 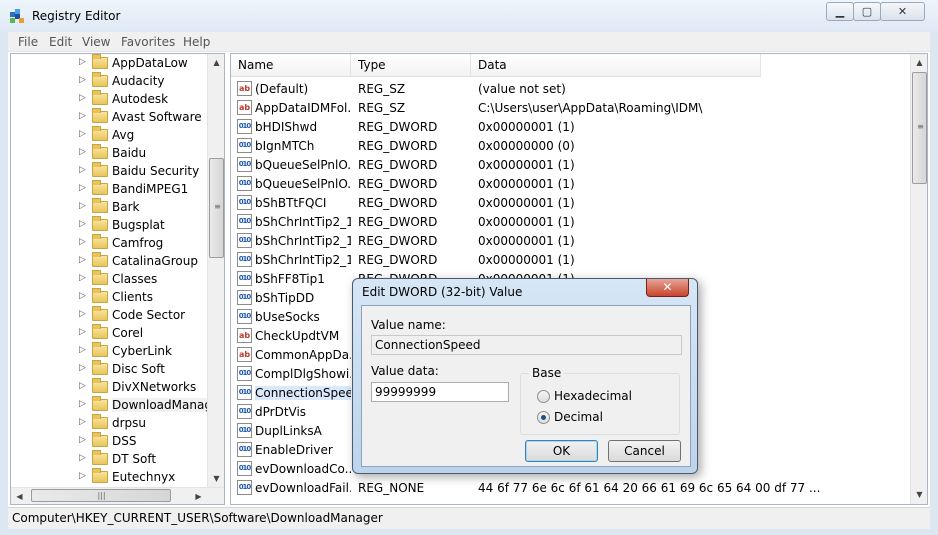 What do you see at coordinates (543, 417) in the screenshot?
I see `decimal-radio` at bounding box center [543, 417].